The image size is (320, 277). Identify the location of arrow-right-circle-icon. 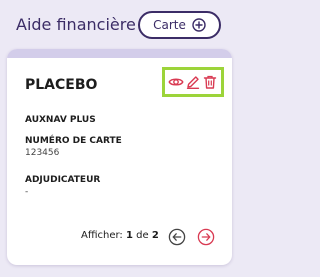
(206, 237).